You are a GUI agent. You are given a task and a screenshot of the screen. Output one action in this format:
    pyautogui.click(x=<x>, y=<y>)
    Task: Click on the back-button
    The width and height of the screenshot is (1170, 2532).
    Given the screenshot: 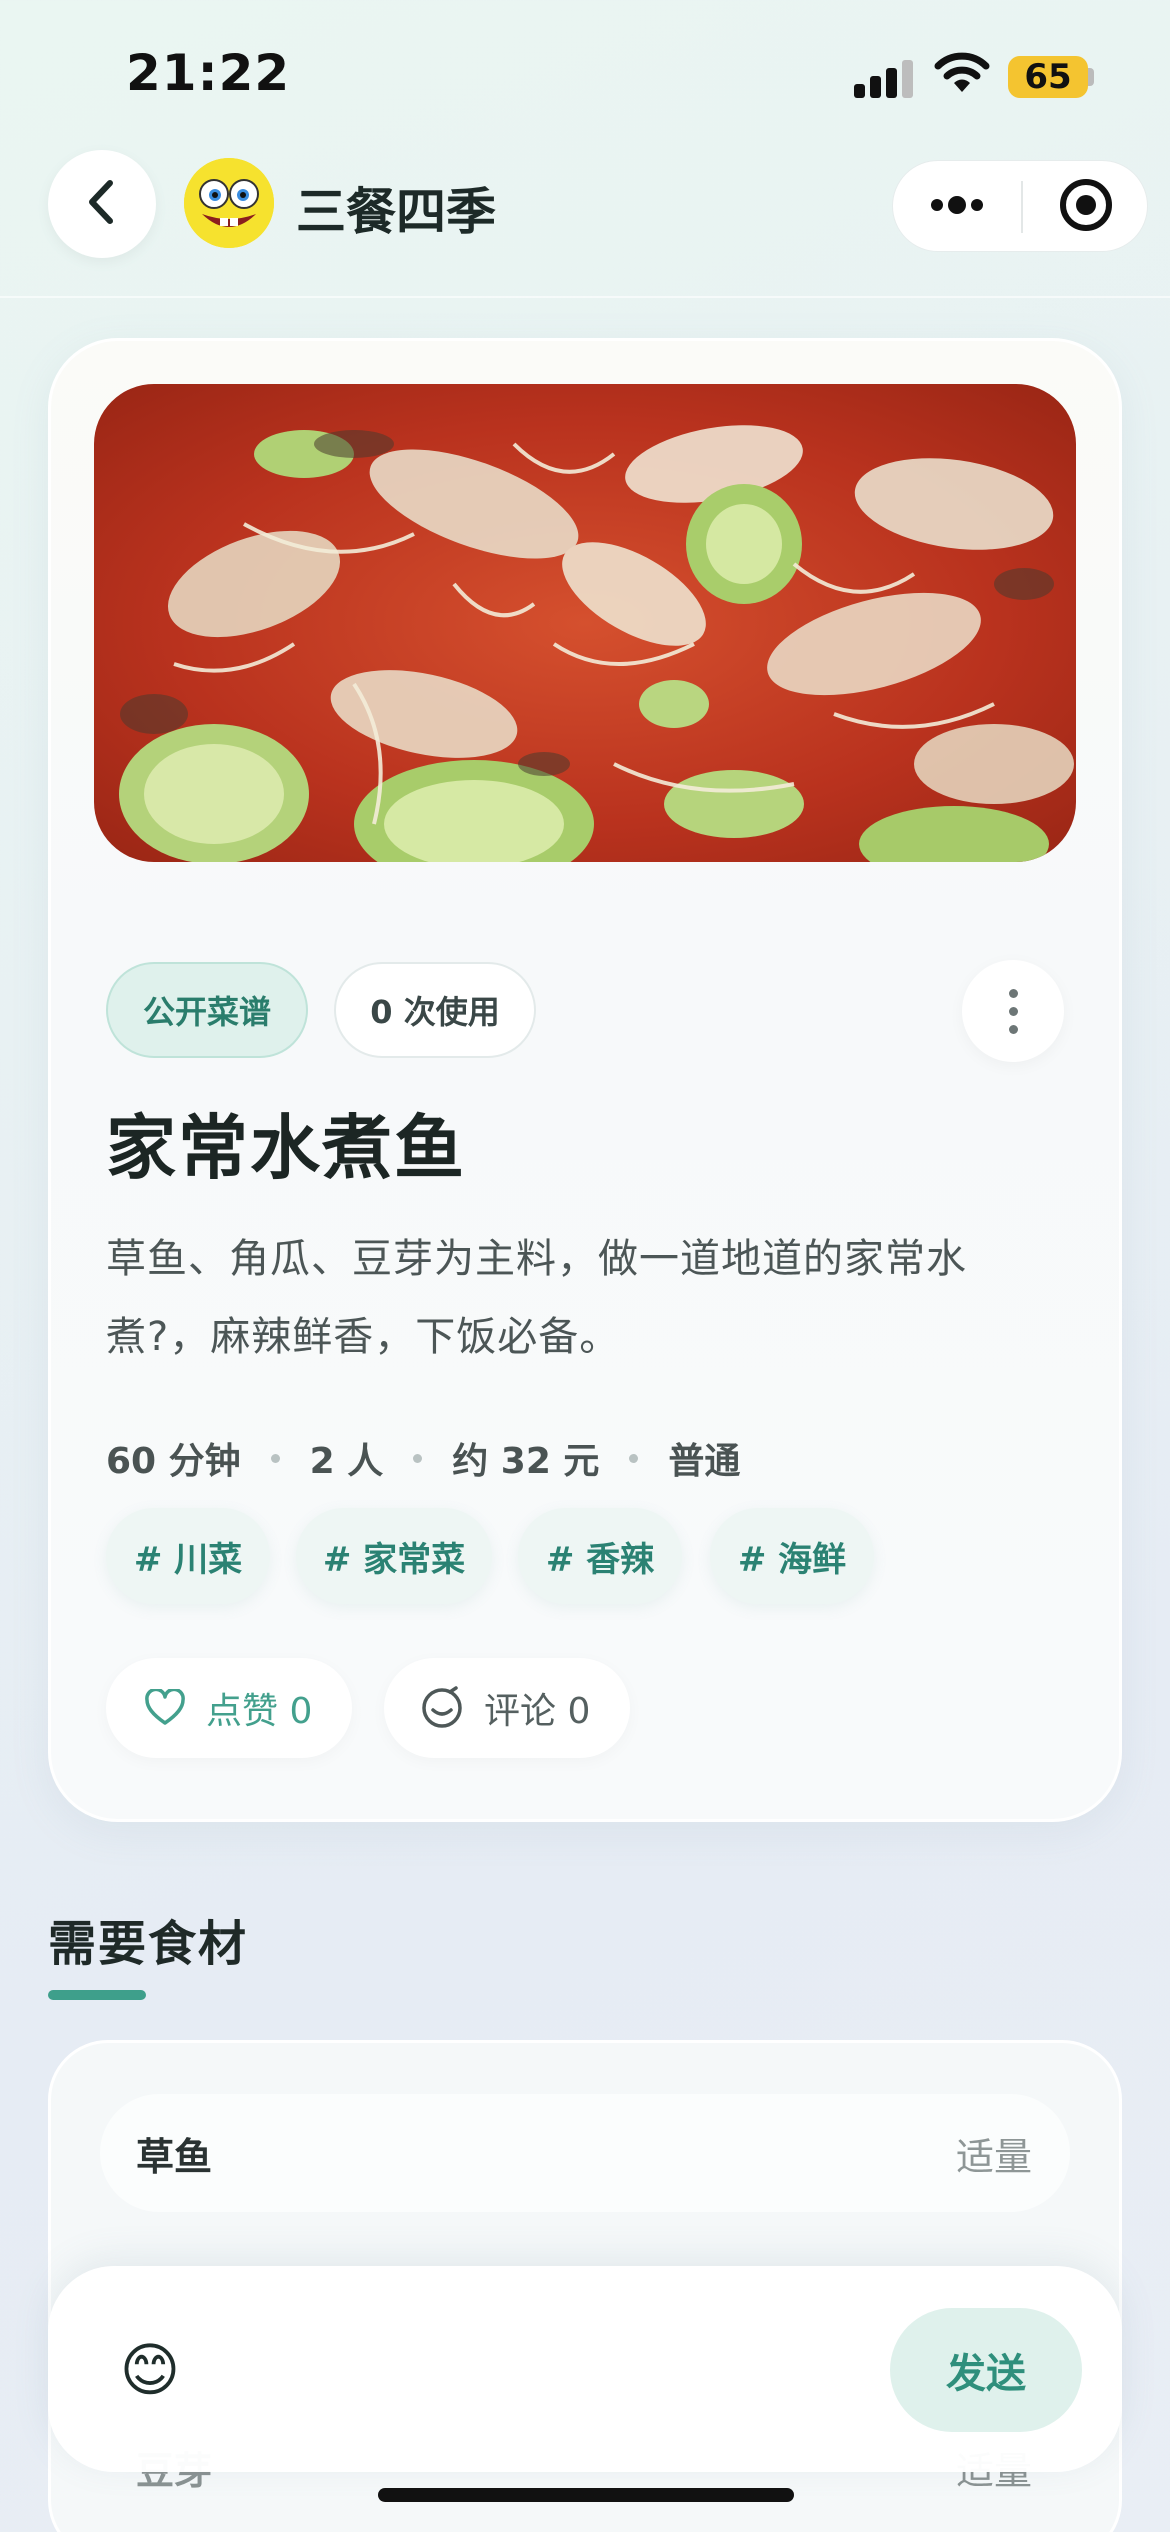 What is the action you would take?
    pyautogui.click(x=102, y=204)
    